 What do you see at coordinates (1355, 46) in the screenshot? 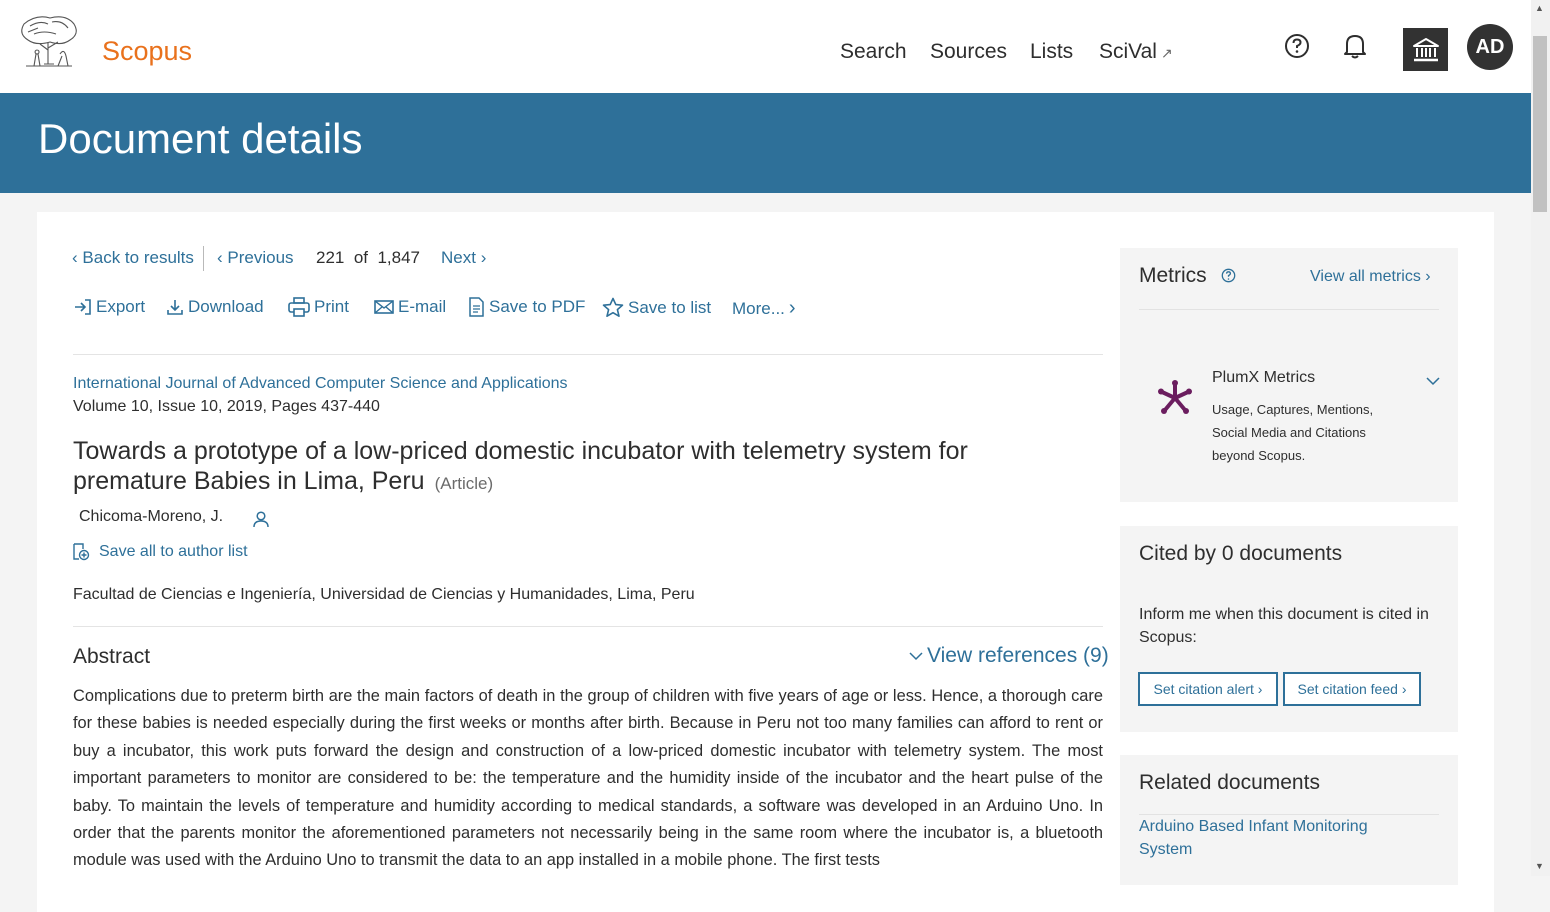
I see `bell-icon` at bounding box center [1355, 46].